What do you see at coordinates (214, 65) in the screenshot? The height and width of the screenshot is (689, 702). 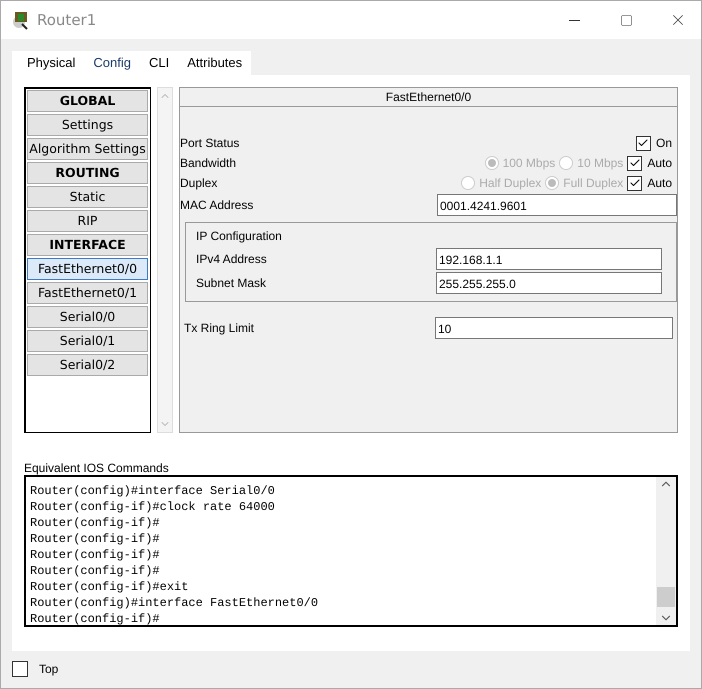 I see `tab: Attributes` at bounding box center [214, 65].